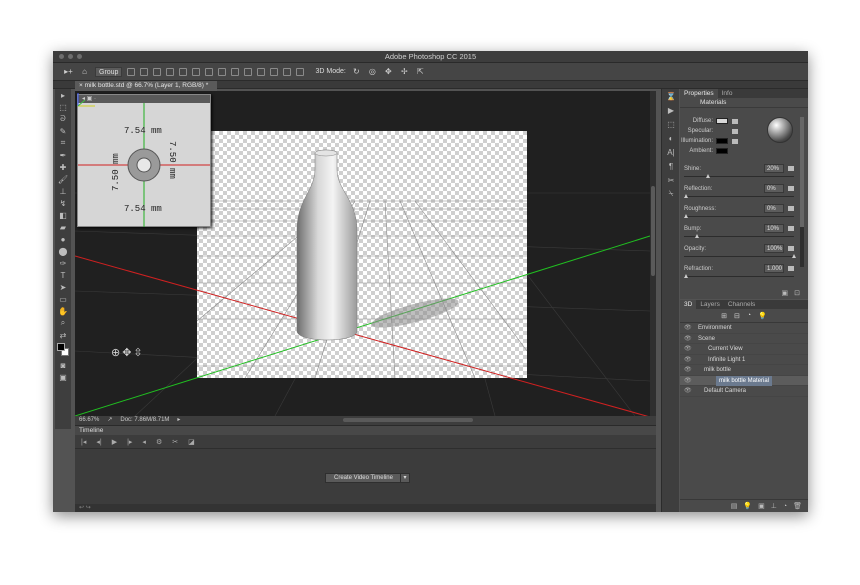  Describe the element at coordinates (744, 391) in the screenshot. I see `layer-row-default-camera: 👁 Default Camera` at that location.